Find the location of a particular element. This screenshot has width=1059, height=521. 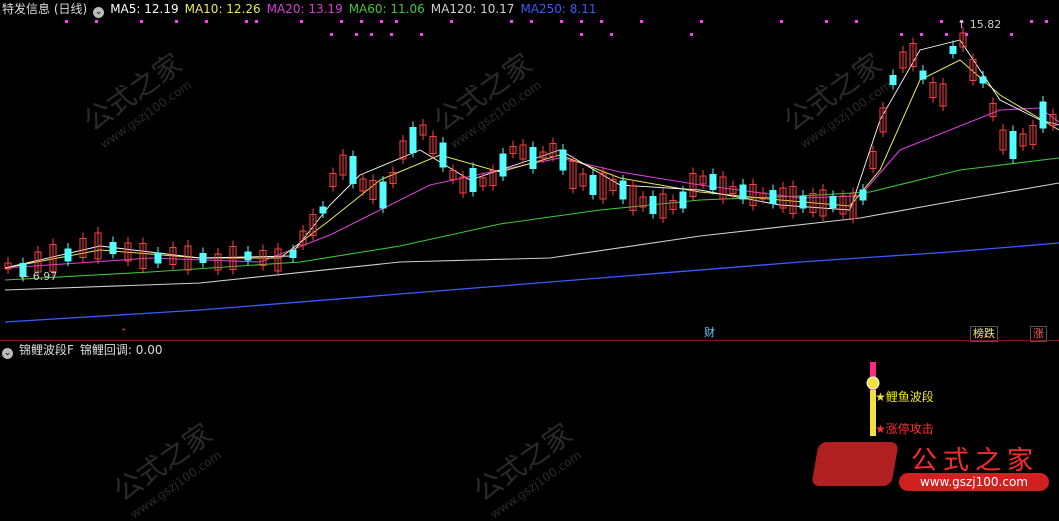

sub-indicator-name: 锦鲤波段F is located at coordinates (46, 350).